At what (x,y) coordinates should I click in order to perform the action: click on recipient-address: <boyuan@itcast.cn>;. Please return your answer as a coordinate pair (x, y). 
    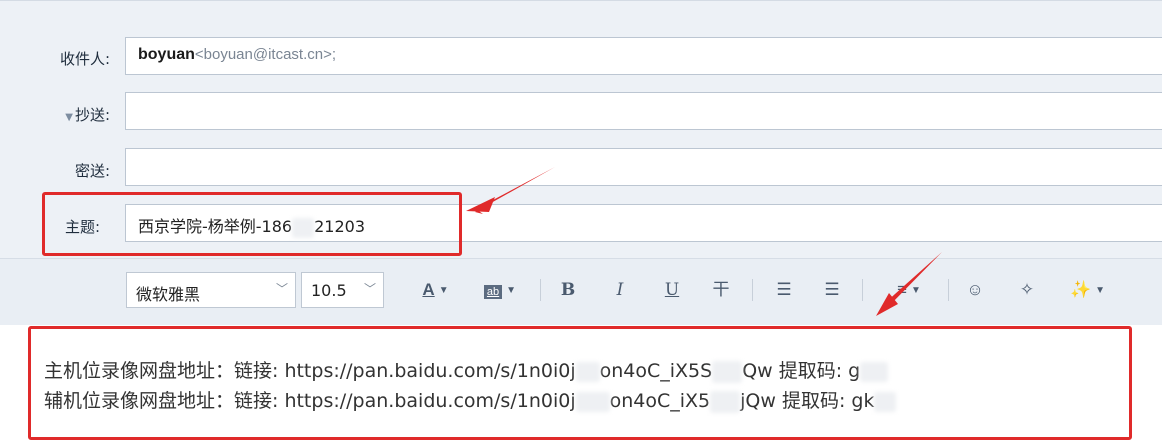
    Looking at the image, I should click on (265, 54).